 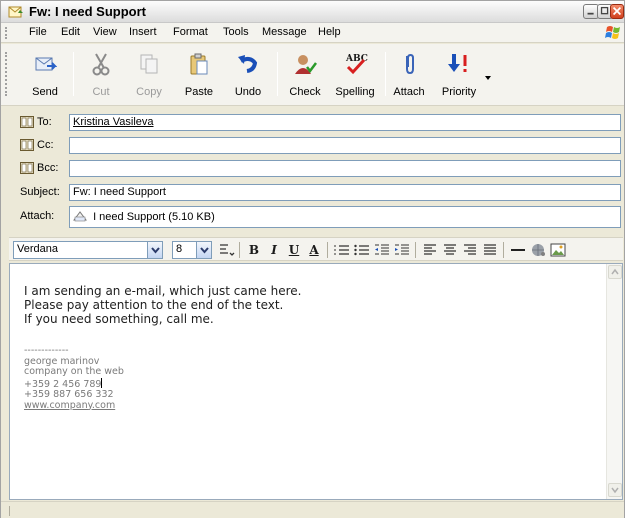 I want to click on paragraph-style-button, so click(x=226, y=250).